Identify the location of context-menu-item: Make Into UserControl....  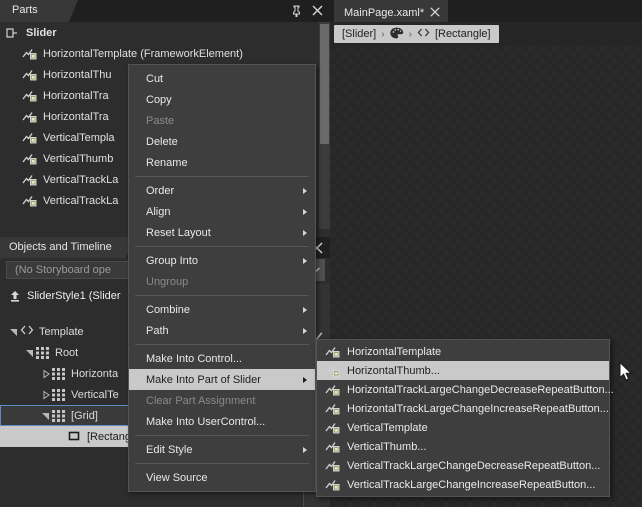
(222, 421).